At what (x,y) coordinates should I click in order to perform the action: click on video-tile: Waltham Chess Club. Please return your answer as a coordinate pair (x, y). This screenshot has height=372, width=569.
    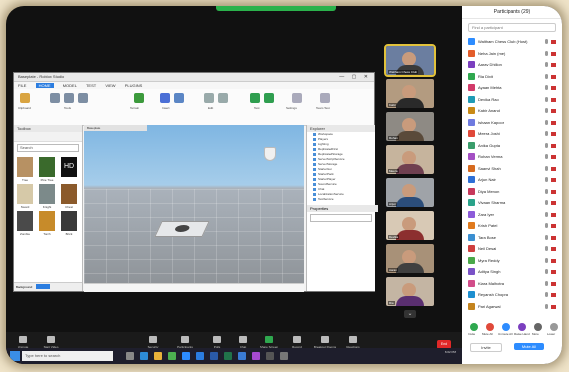
    Looking at the image, I should click on (410, 60).